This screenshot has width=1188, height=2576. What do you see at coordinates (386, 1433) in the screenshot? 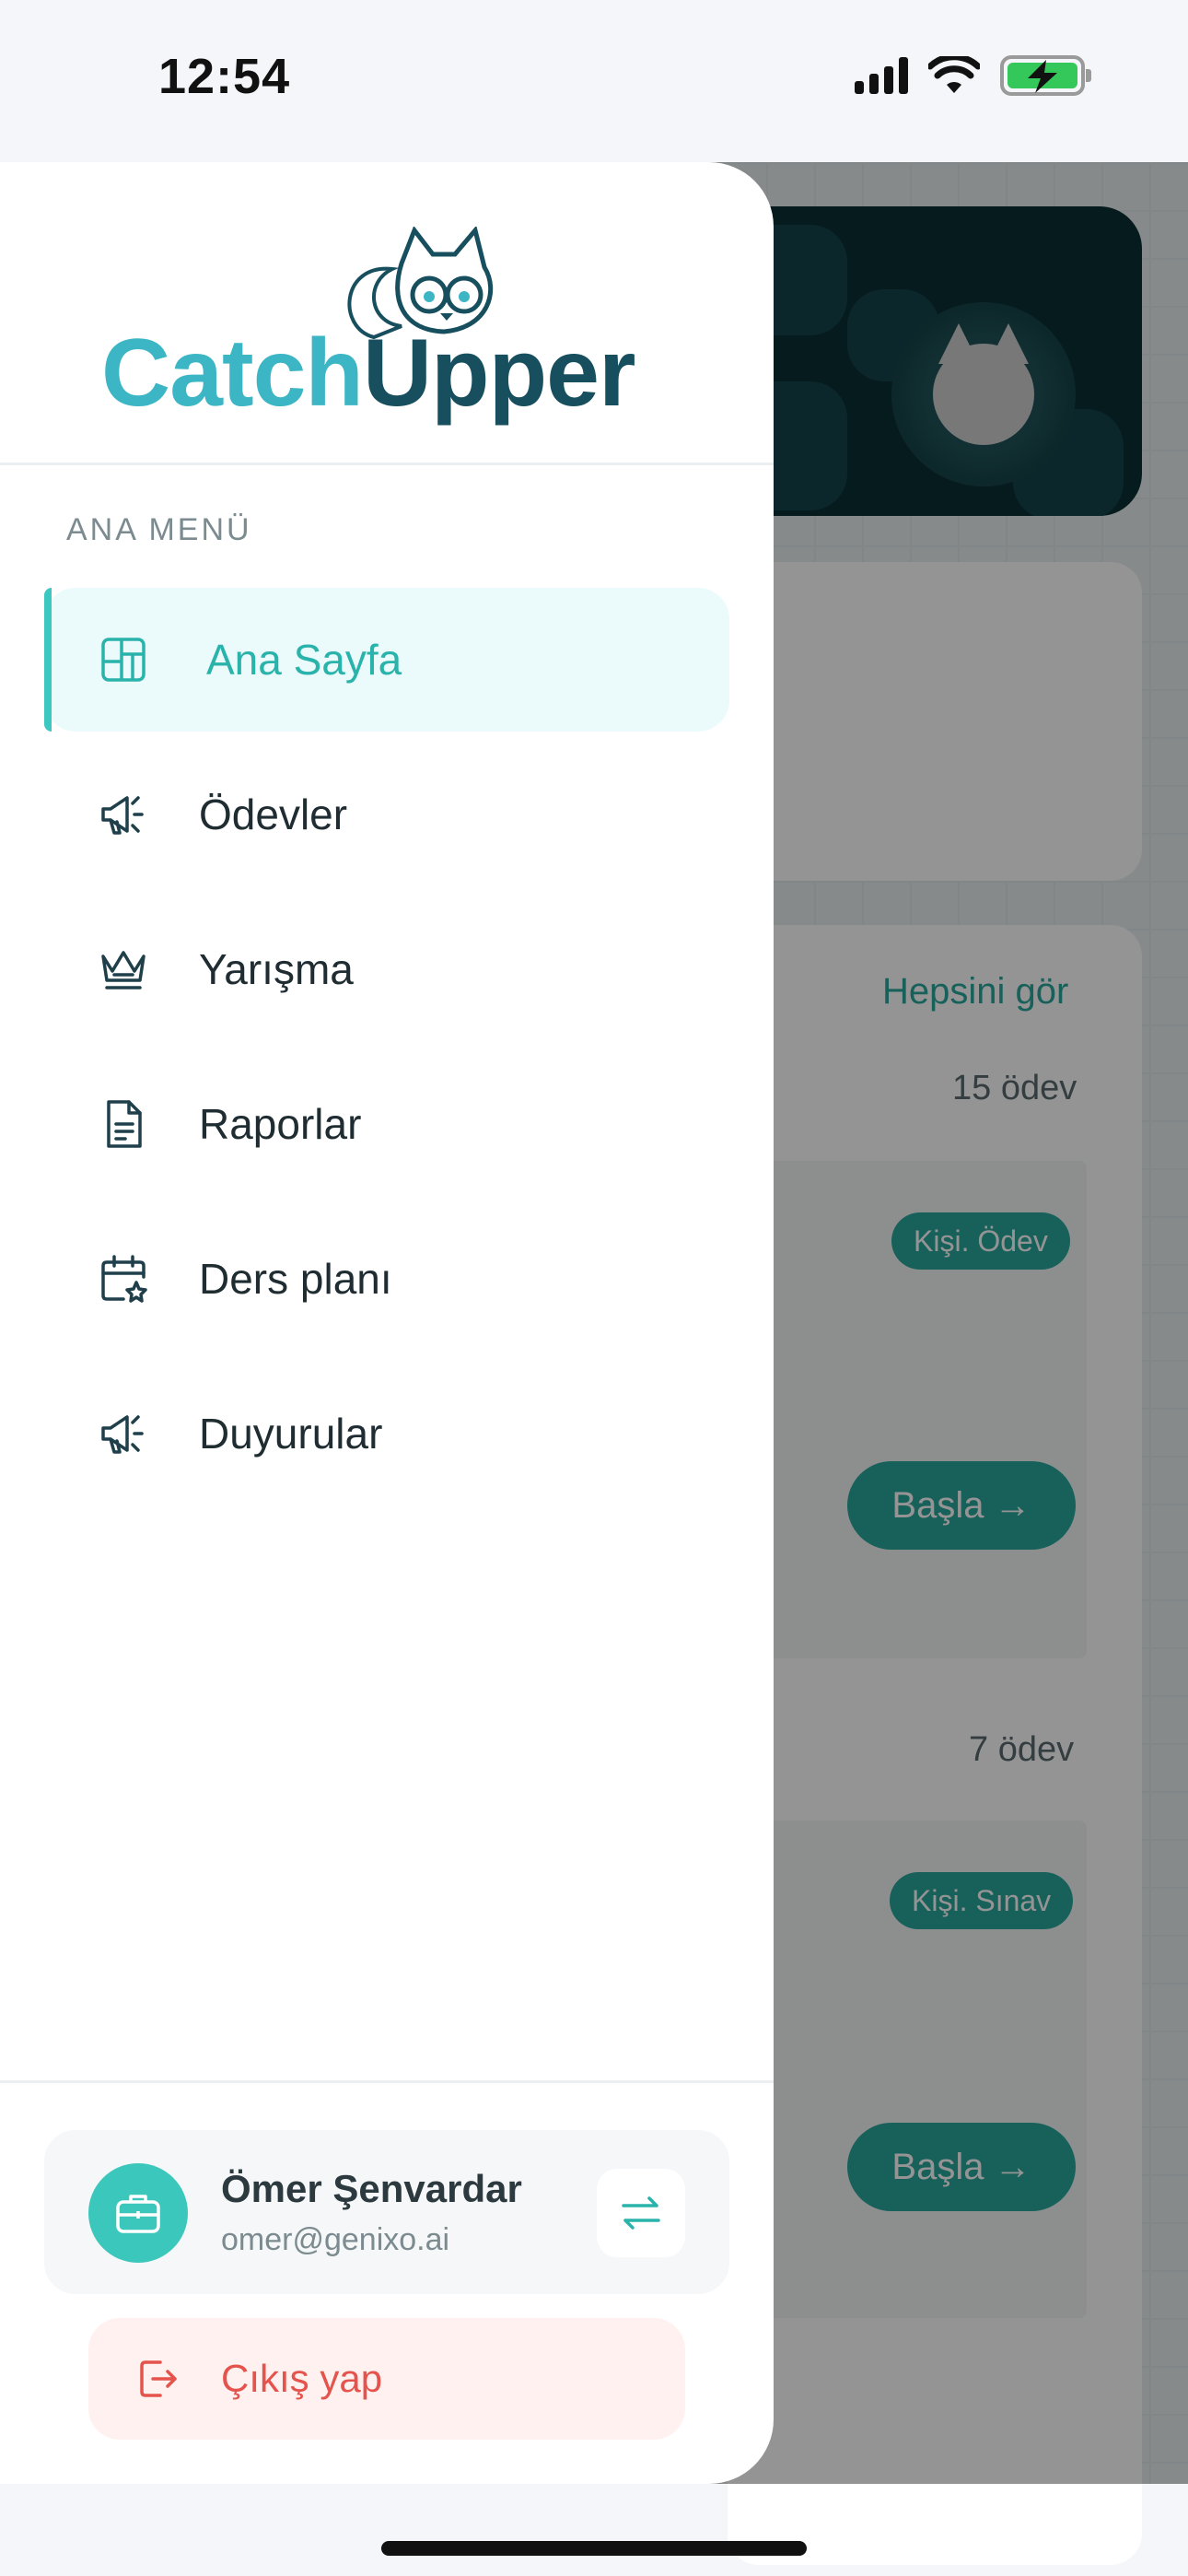
I see `menu-item-announcements: Duyurular` at bounding box center [386, 1433].